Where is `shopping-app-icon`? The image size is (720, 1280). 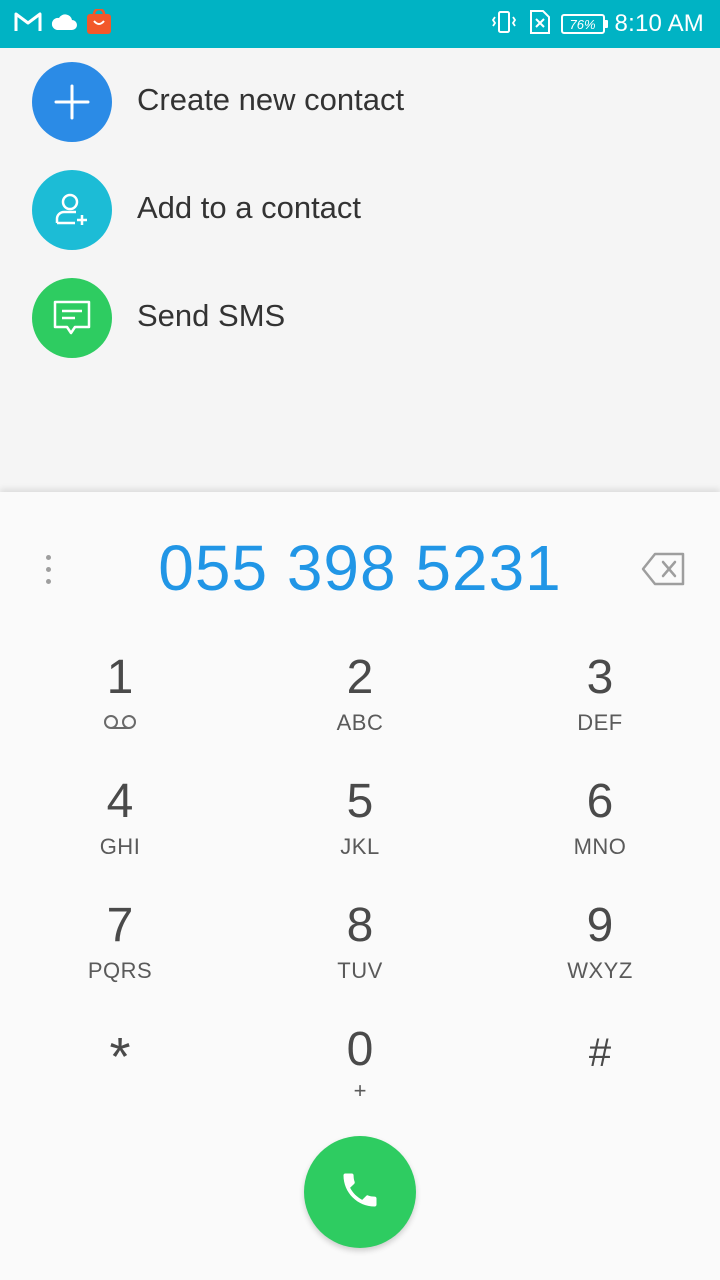 shopping-app-icon is located at coordinates (99, 23).